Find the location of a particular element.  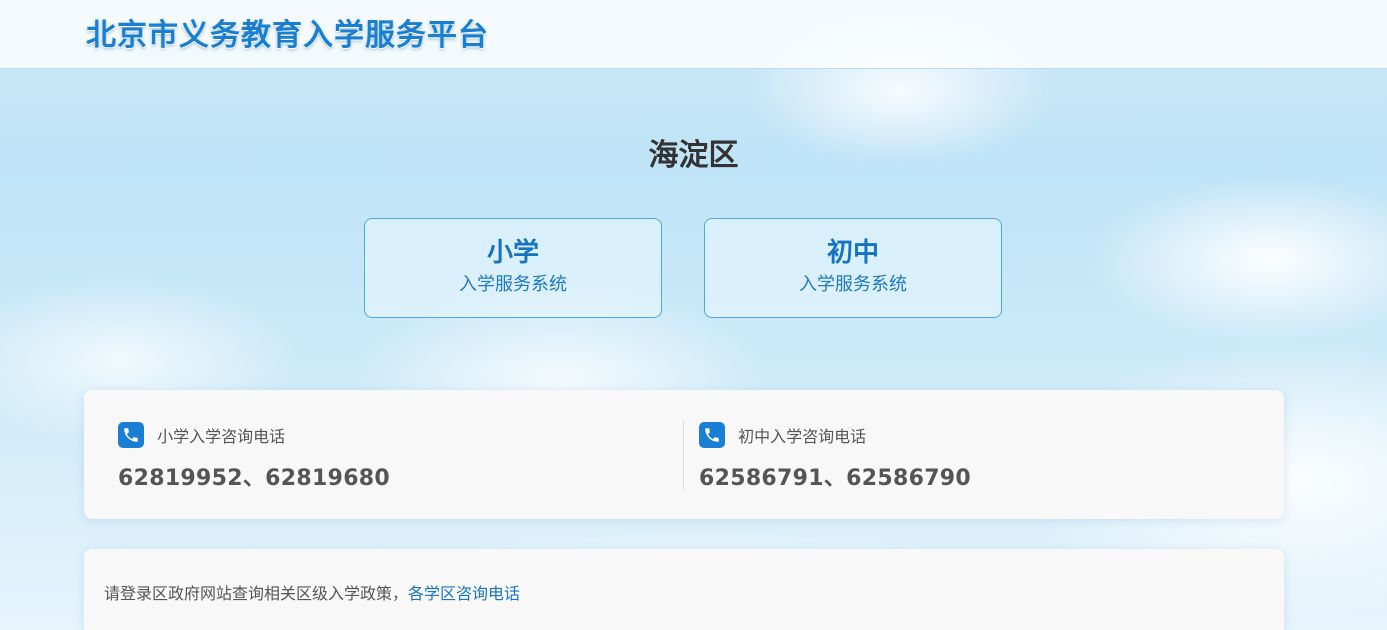

primary-contact-label: 小学入学咨询电话 is located at coordinates (221, 436).